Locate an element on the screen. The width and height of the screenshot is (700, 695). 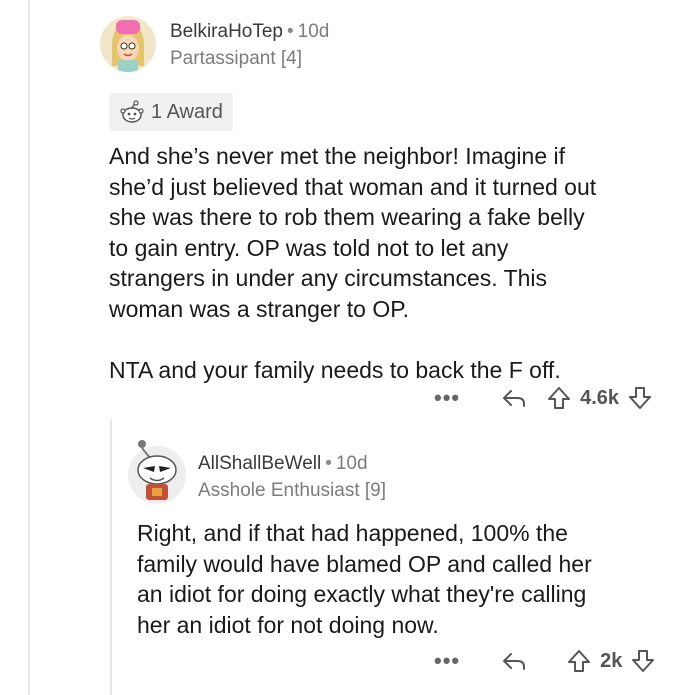
user-flair: Partassipant [4] is located at coordinates (236, 58).